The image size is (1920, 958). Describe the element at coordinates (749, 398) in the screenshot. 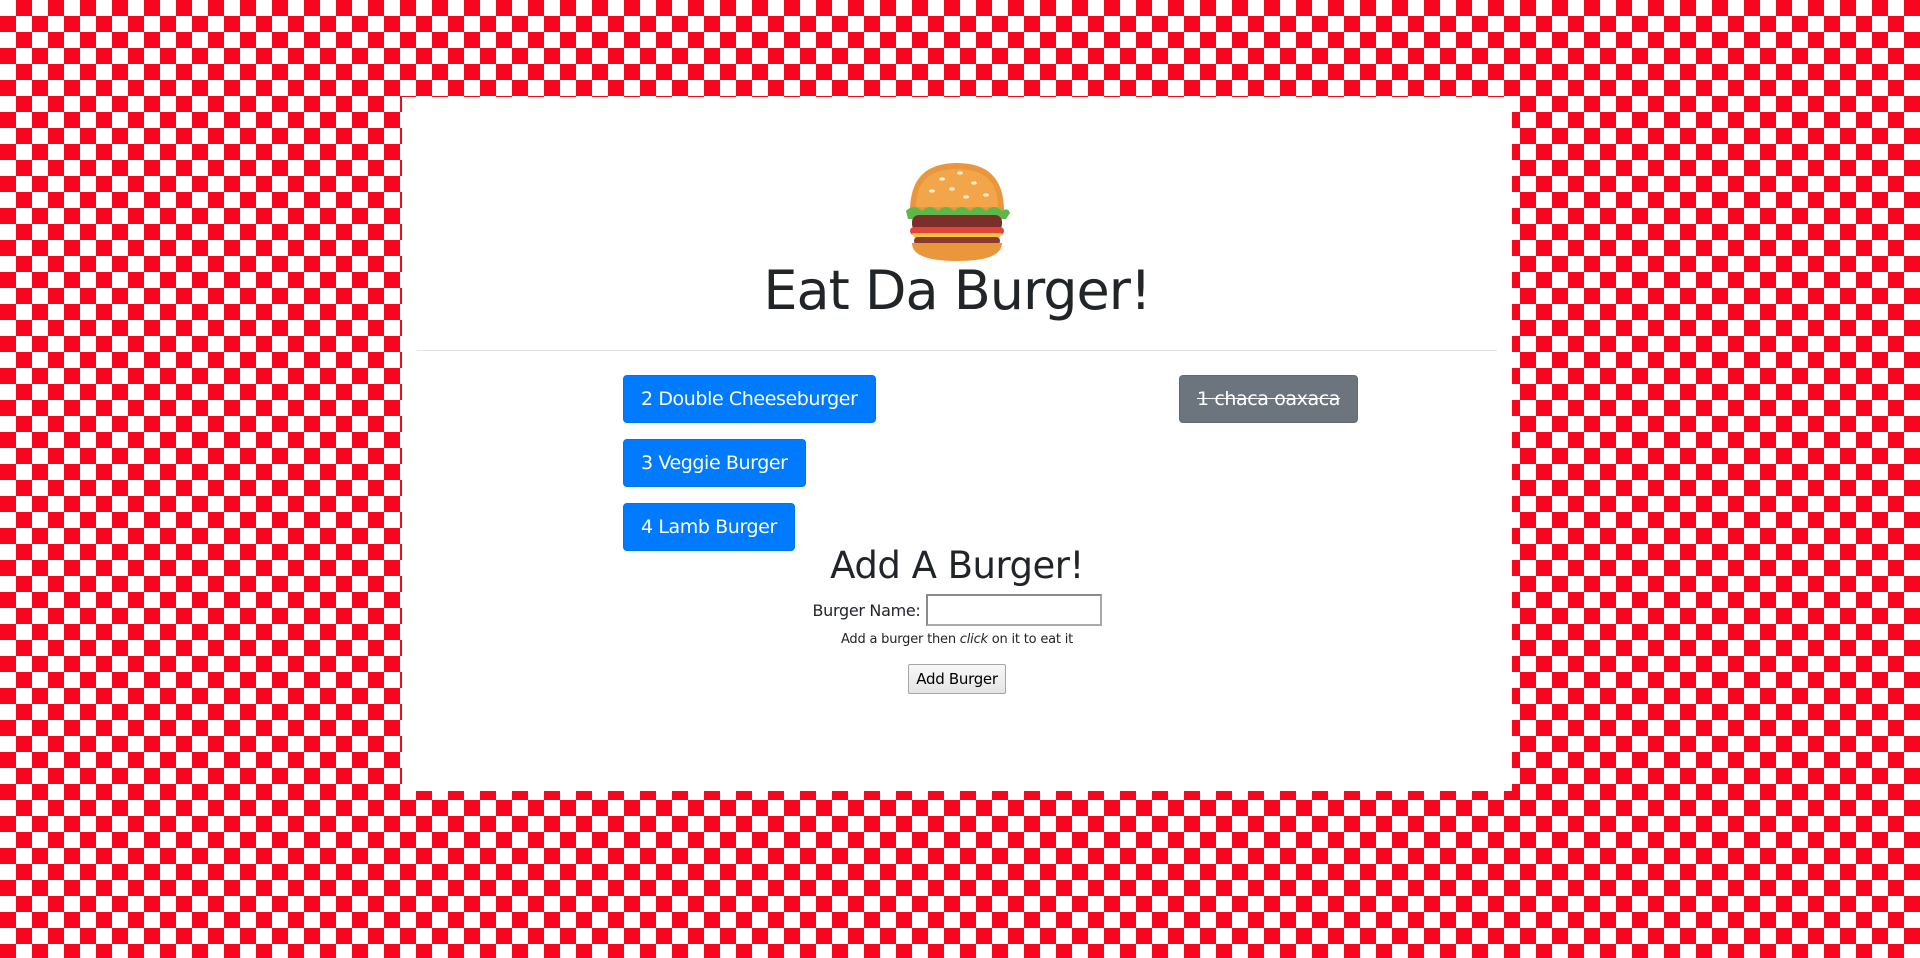

I see `burger-button-double-cheeseburger: 2 Double Cheeseburger` at that location.